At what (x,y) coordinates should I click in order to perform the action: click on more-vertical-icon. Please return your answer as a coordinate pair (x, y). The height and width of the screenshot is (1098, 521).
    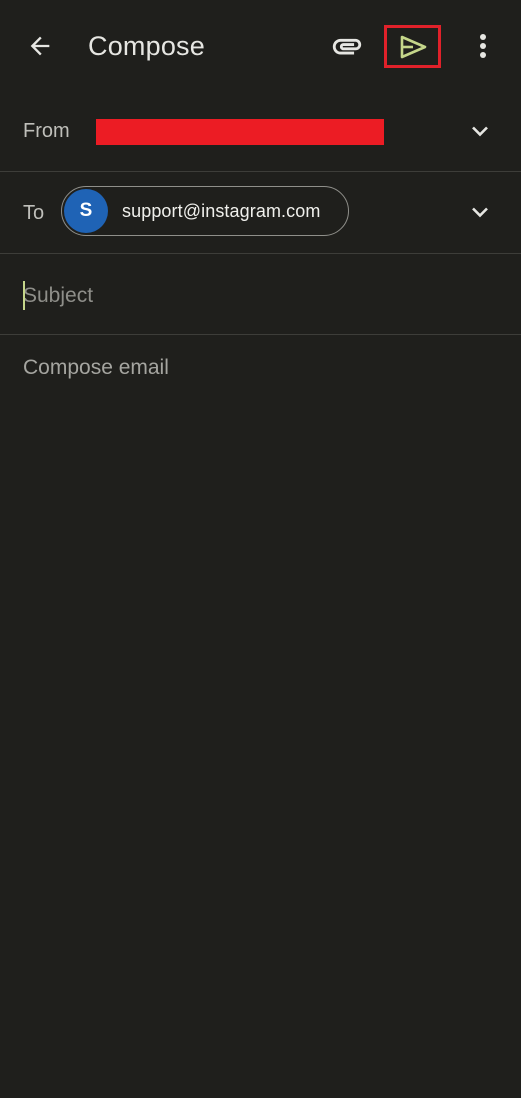
    Looking at the image, I should click on (483, 46).